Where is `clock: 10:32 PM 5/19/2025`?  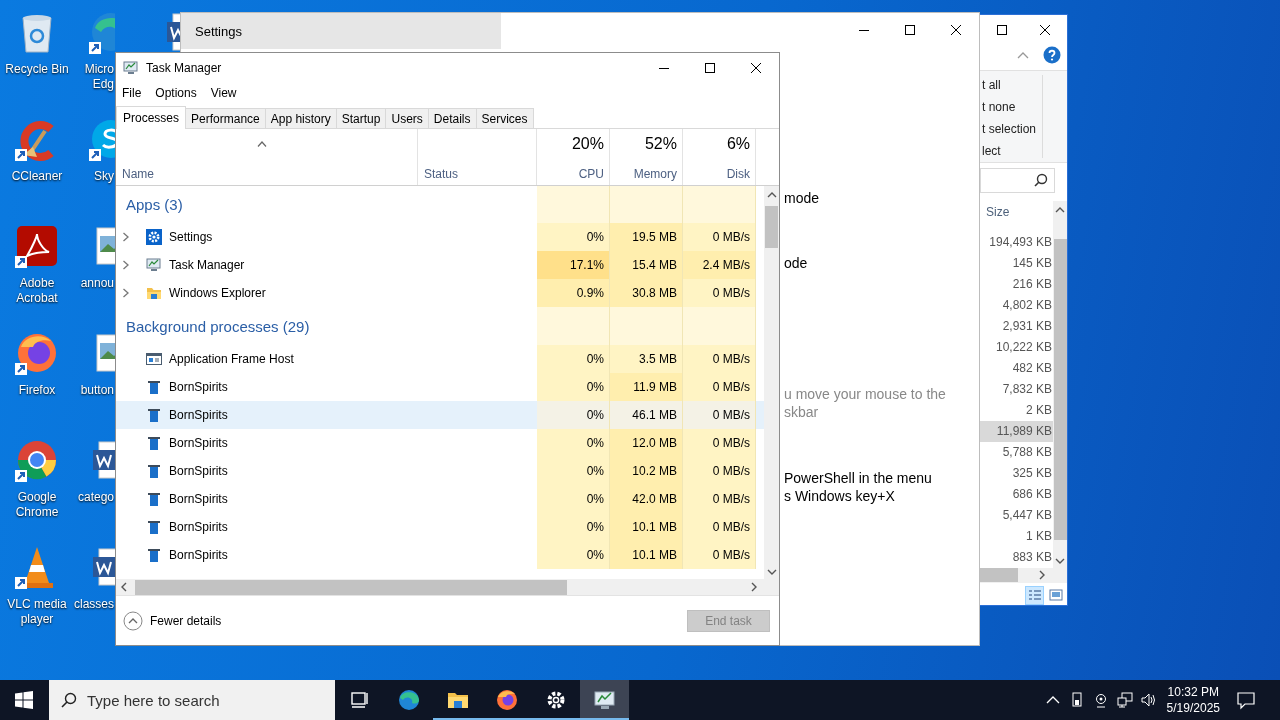
clock: 10:32 PM 5/19/2025 is located at coordinates (1193, 700).